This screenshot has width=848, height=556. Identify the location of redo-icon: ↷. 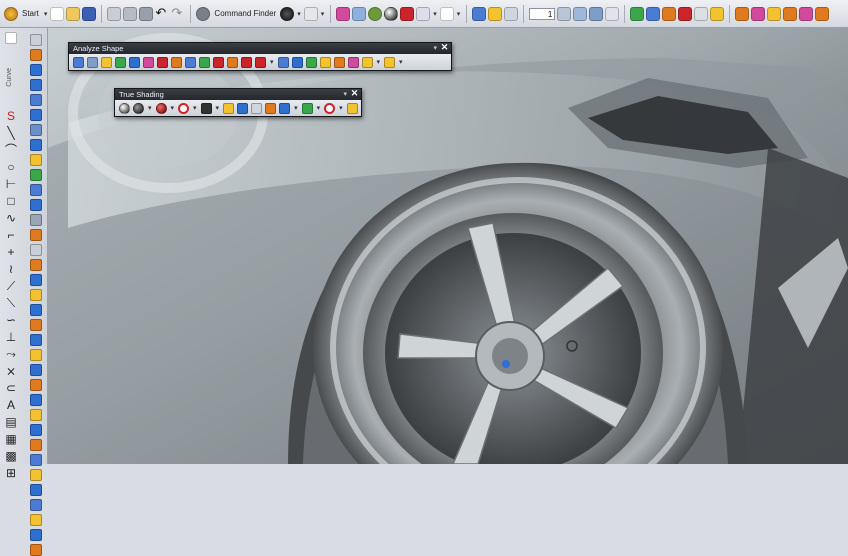
(178, 13).